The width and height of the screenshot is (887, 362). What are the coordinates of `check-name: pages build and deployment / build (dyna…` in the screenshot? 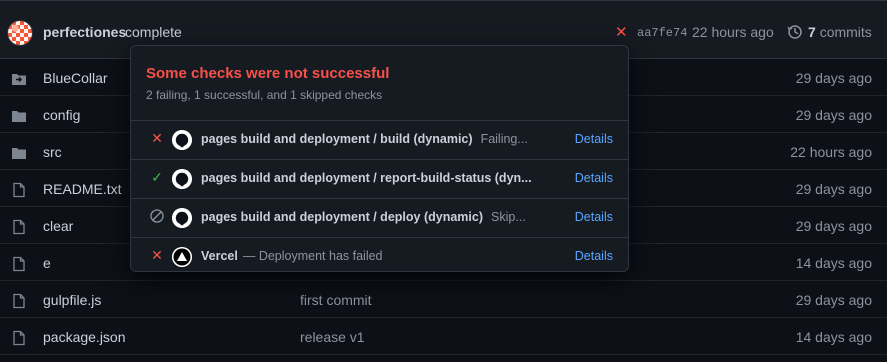 It's located at (364, 139).